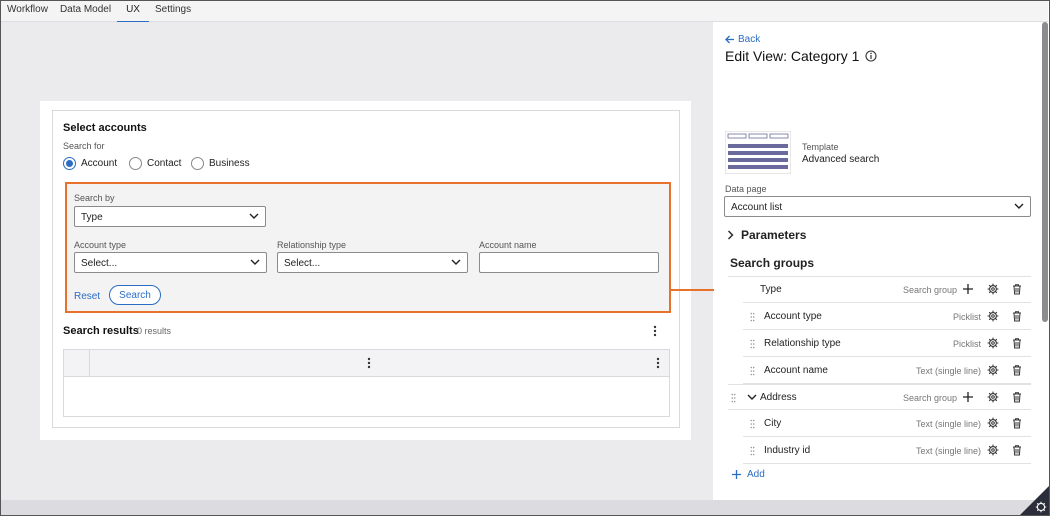 This screenshot has width=1050, height=516. Describe the element at coordinates (154, 331) in the screenshot. I see `results-count: 0 results` at that location.